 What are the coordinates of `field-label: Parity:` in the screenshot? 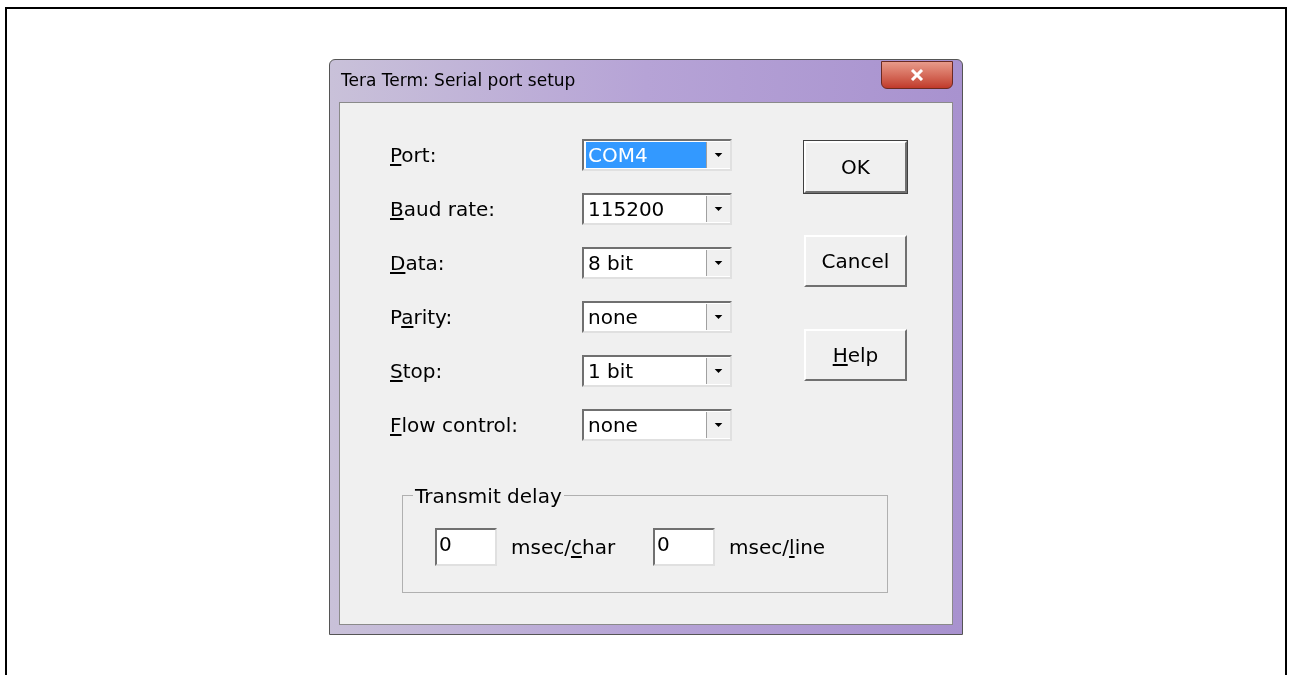 It's located at (422, 317).